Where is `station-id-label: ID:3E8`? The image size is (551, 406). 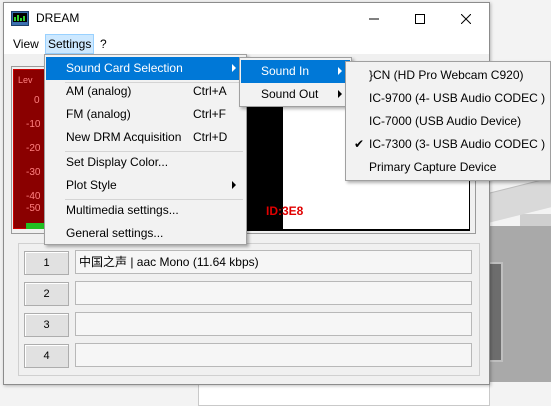 station-id-label: ID:3E8 is located at coordinates (285, 211).